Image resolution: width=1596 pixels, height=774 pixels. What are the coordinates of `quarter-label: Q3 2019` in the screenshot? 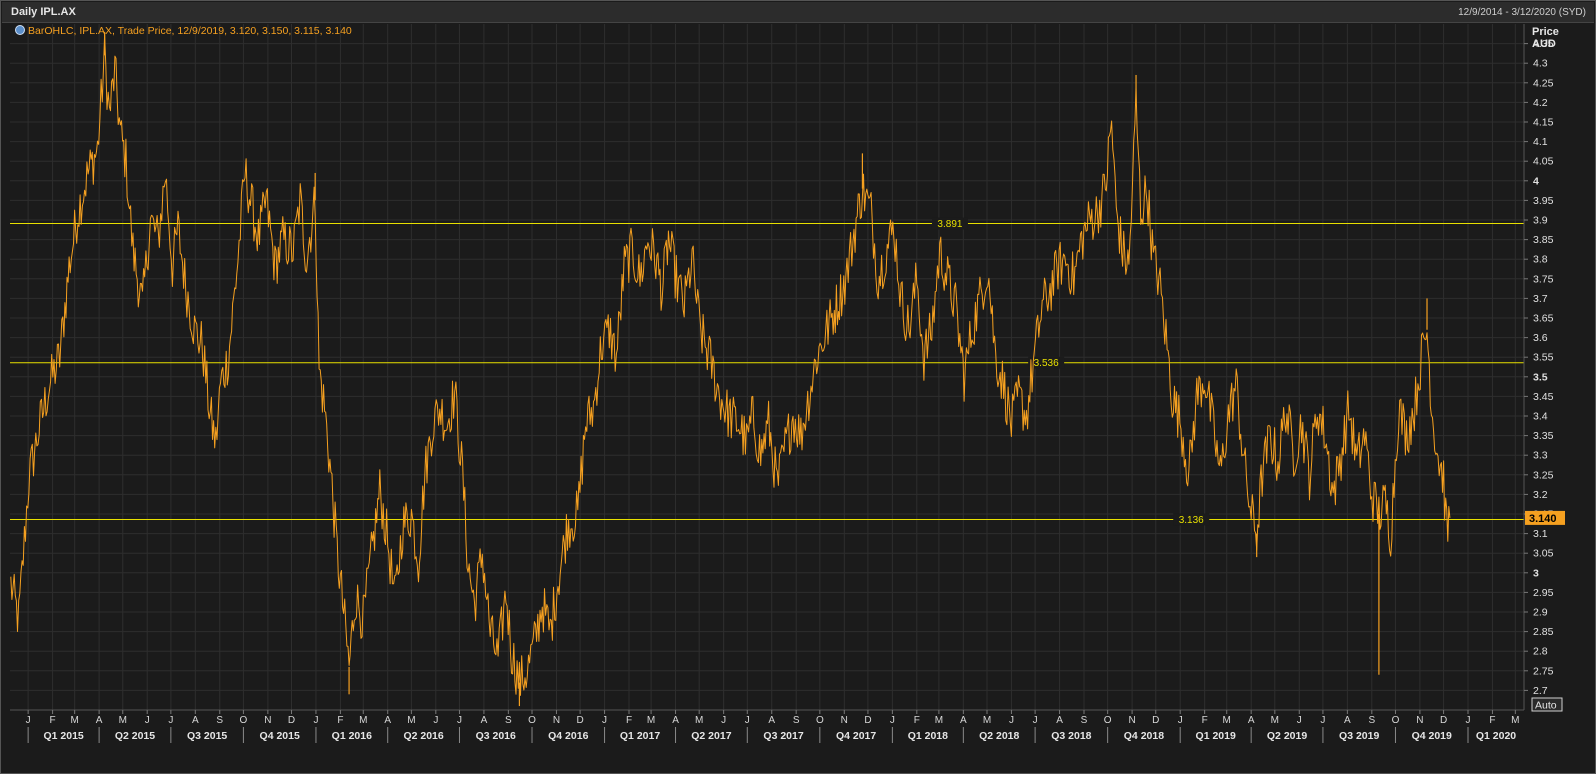 It's located at (1359, 736).